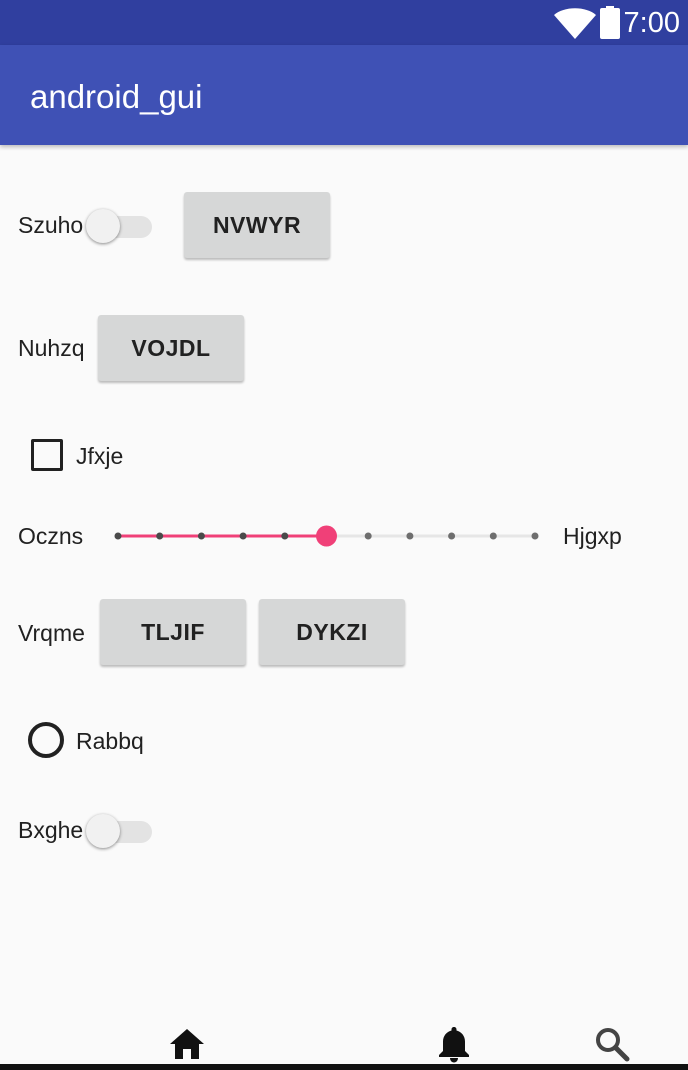 This screenshot has width=688, height=1070. Describe the element at coordinates (592, 536) in the screenshot. I see `hjgxp-label: Hjgxp` at that location.